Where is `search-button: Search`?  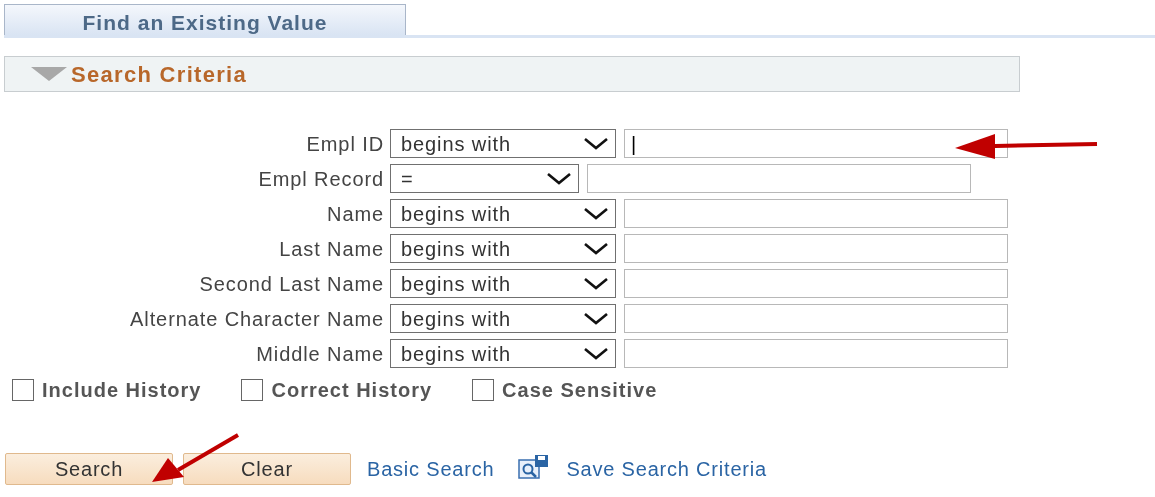 search-button: Search is located at coordinates (89, 469).